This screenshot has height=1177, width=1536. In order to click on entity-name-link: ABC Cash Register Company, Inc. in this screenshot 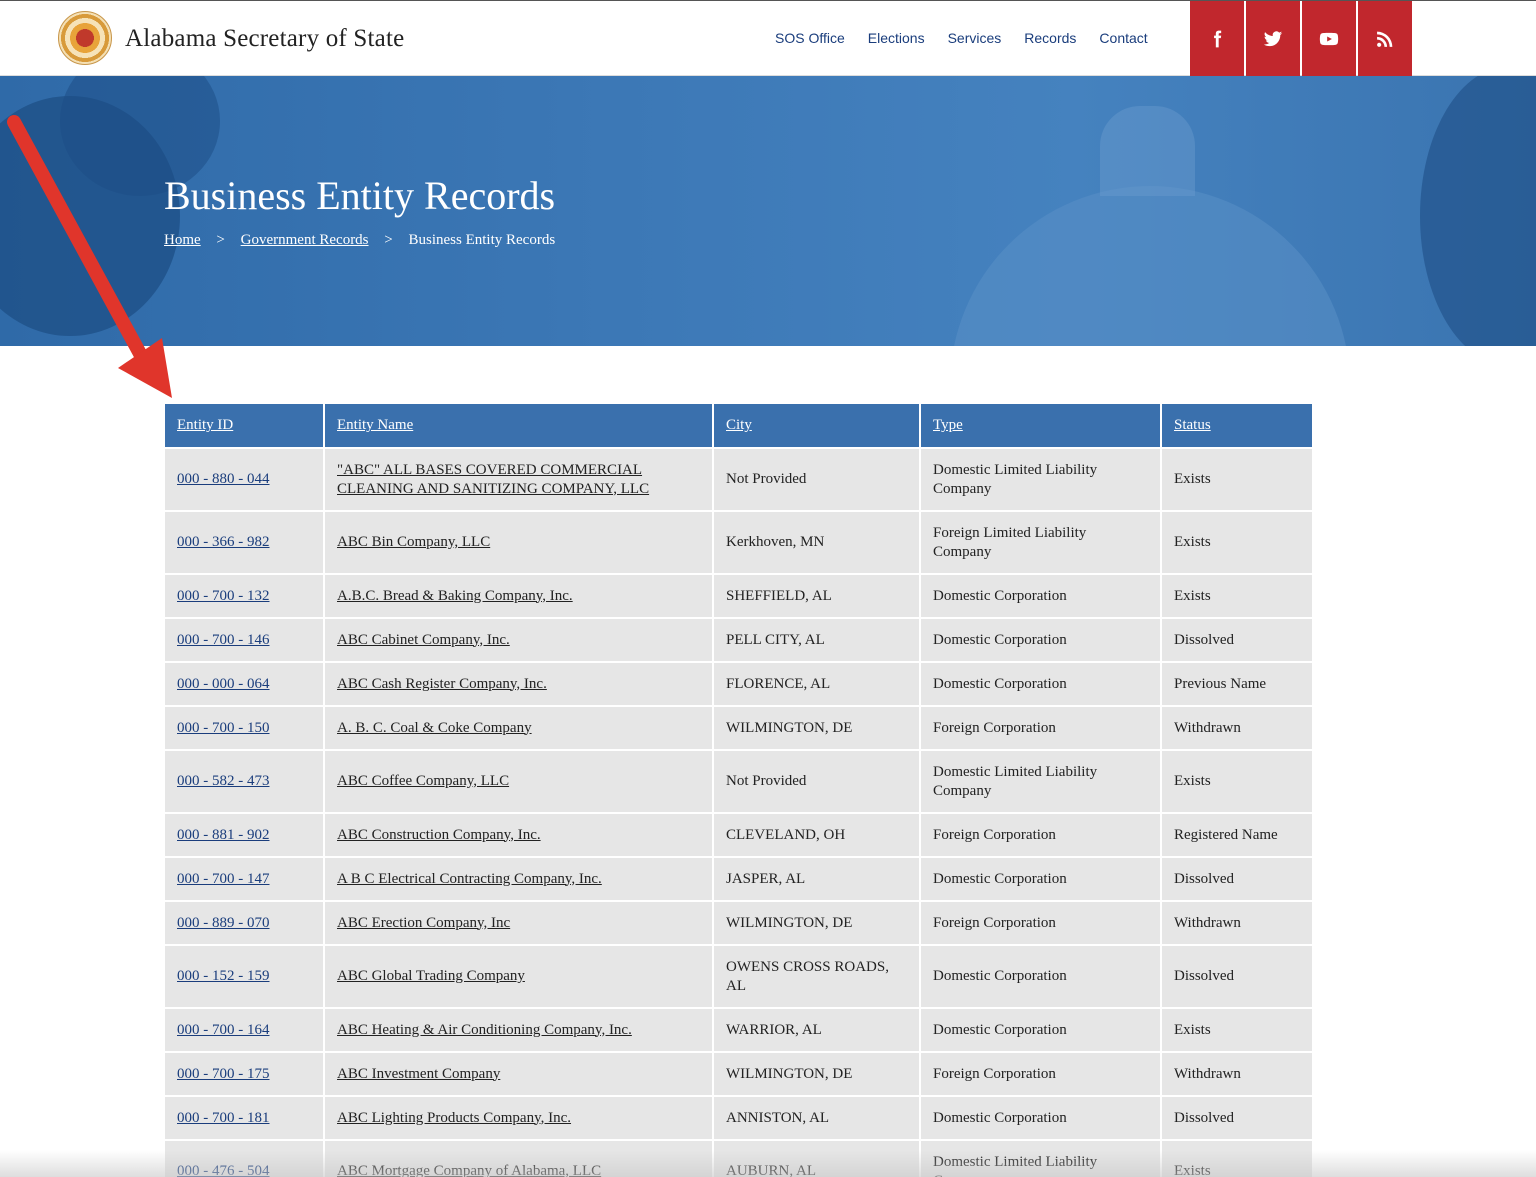, I will do `click(442, 684)`.